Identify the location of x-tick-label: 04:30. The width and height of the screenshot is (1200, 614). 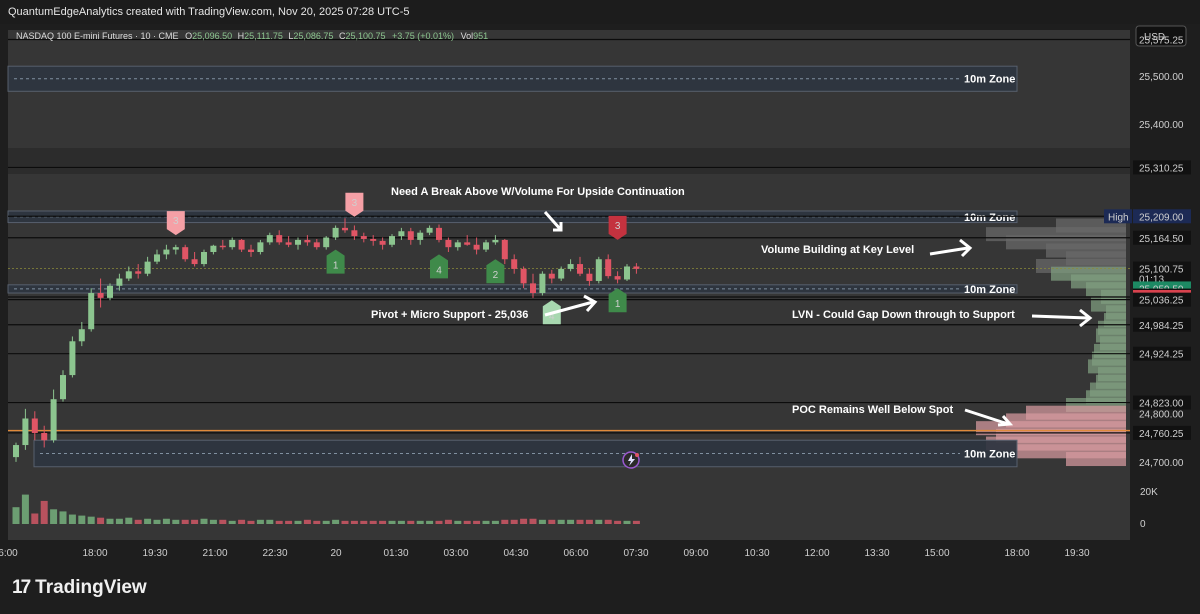
(515, 553).